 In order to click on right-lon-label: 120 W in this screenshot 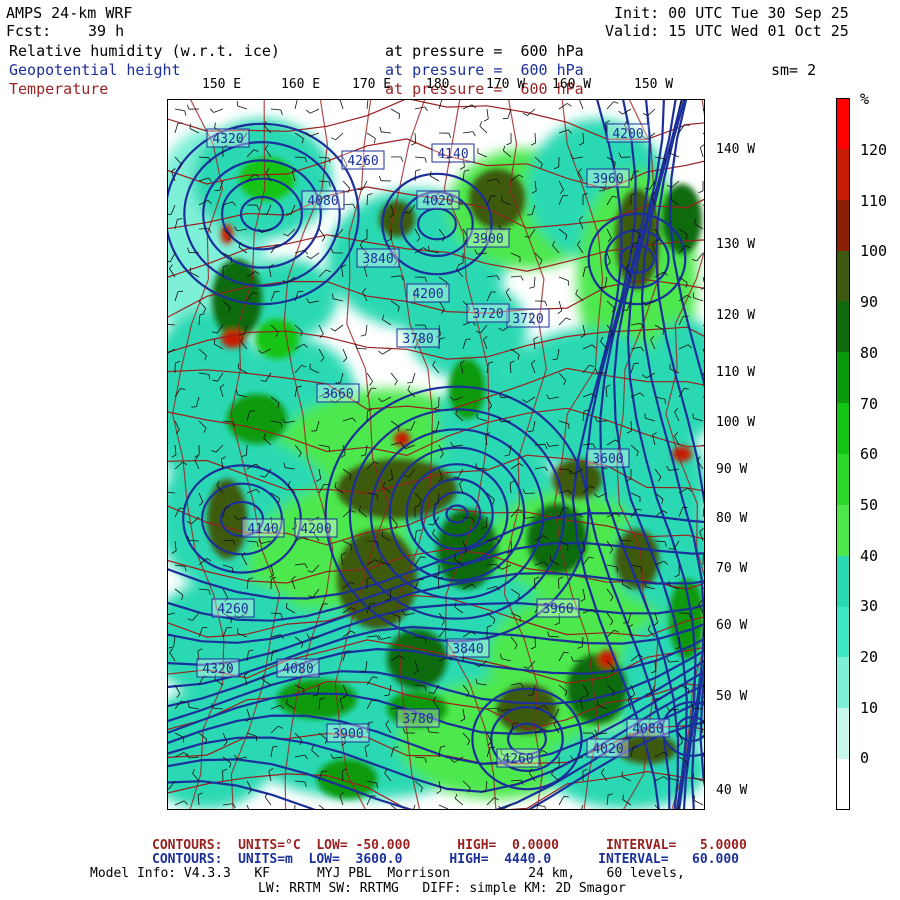, I will do `click(736, 315)`.